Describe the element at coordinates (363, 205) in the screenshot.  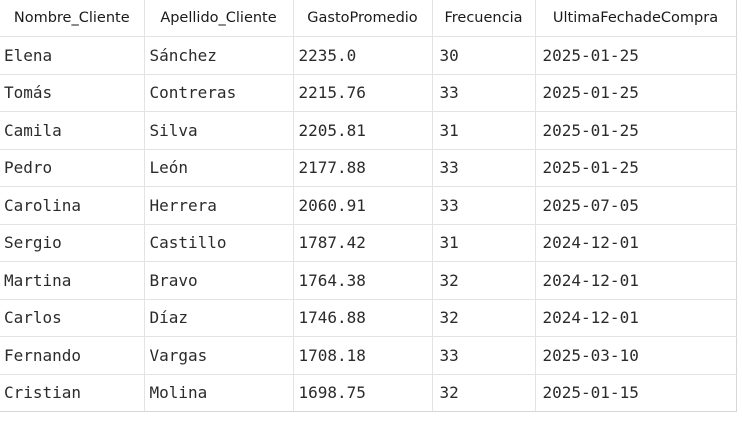
I see `cell-gasto-promedio: 2060.91` at that location.